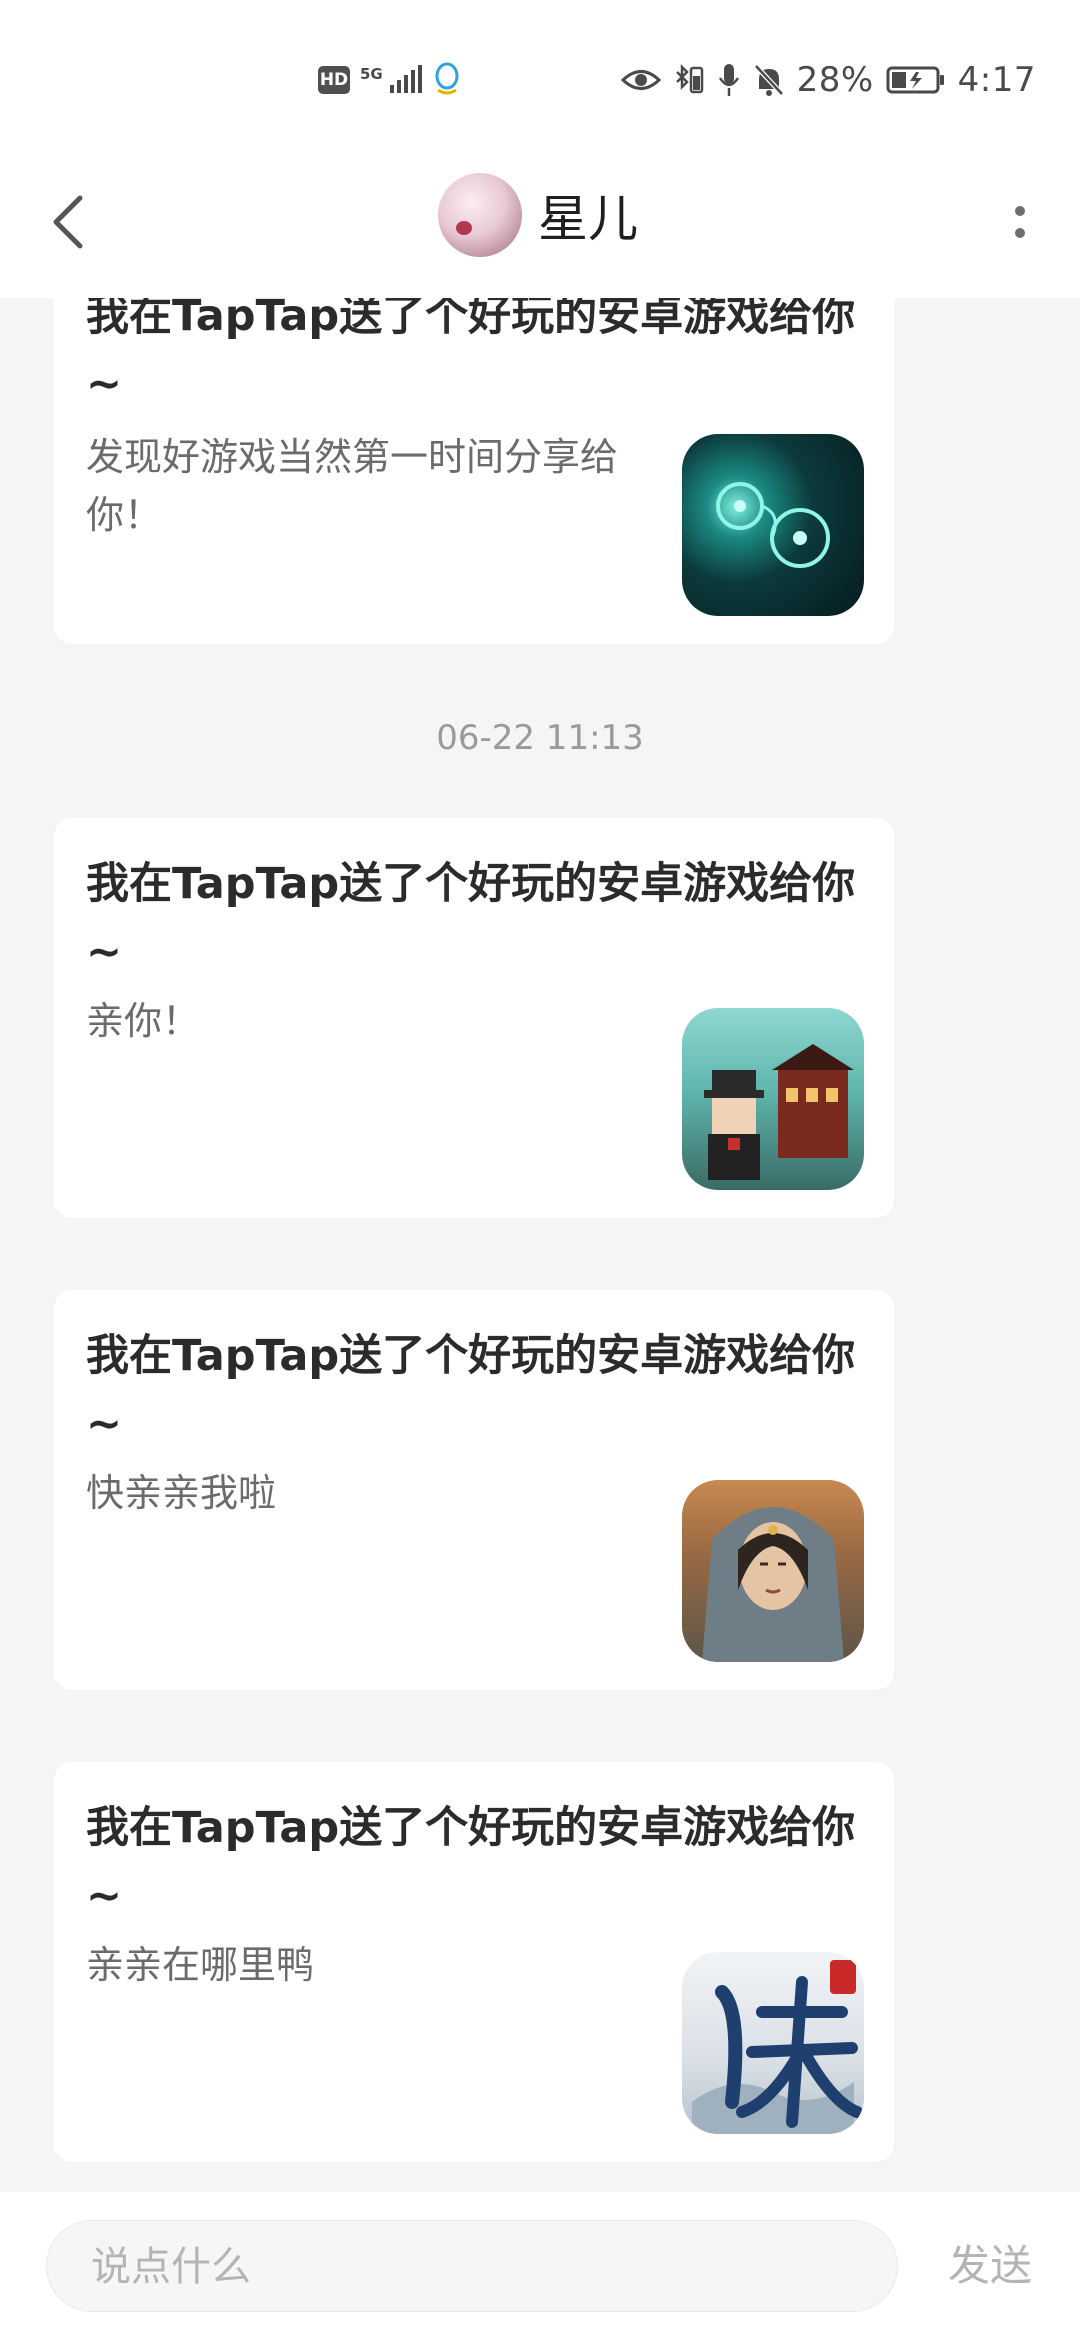  I want to click on mute-bell-icon, so click(768, 80).